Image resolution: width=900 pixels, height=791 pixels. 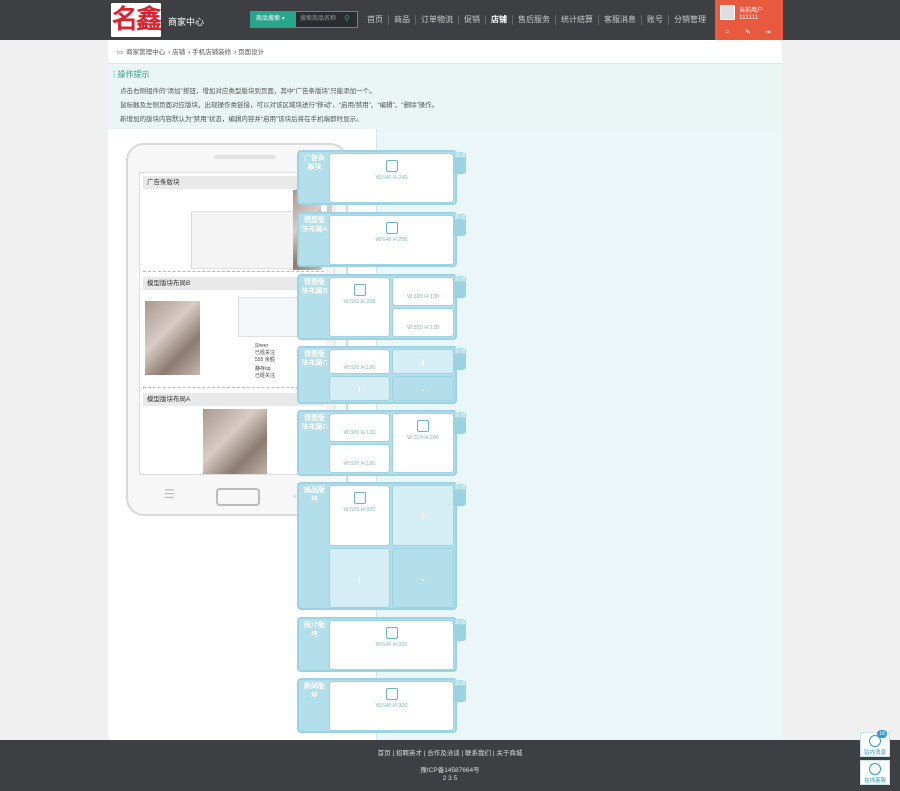 What do you see at coordinates (471, 20) in the screenshot?
I see `nav-item: 促销` at bounding box center [471, 20].